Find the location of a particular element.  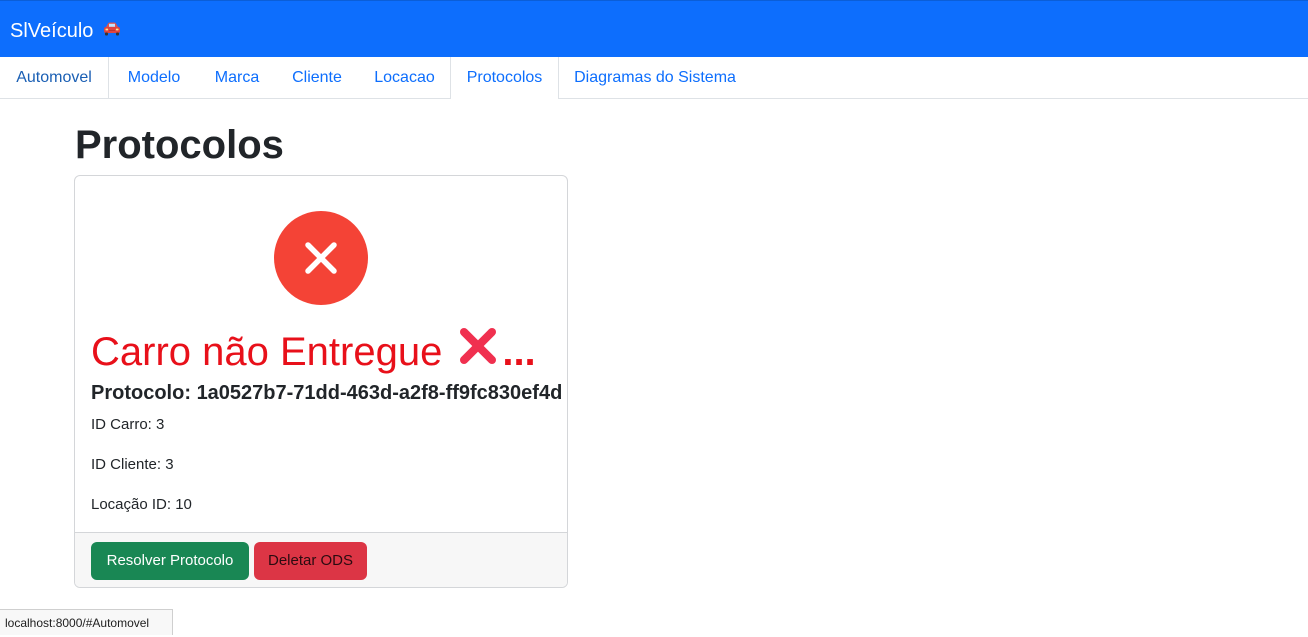

navbar-brand: SlVeículo is located at coordinates (66, 31).